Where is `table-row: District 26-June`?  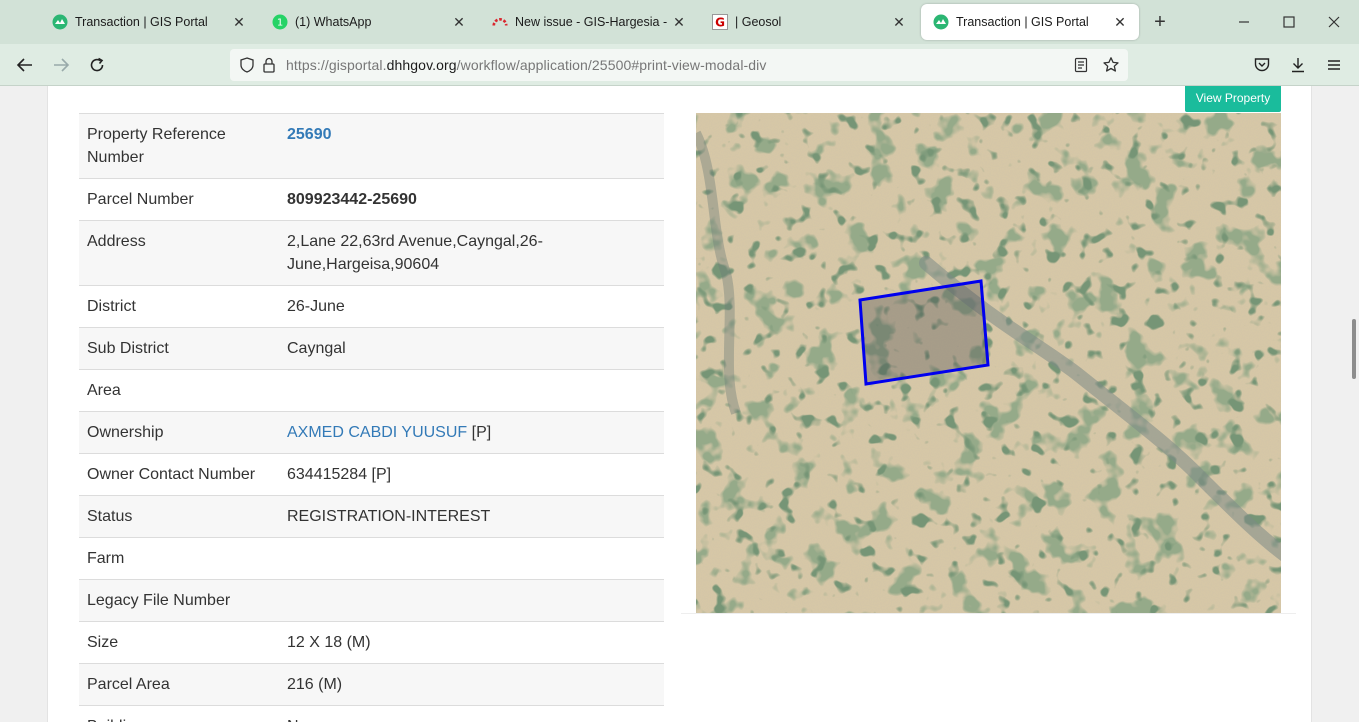
table-row: District 26-June is located at coordinates (371, 306).